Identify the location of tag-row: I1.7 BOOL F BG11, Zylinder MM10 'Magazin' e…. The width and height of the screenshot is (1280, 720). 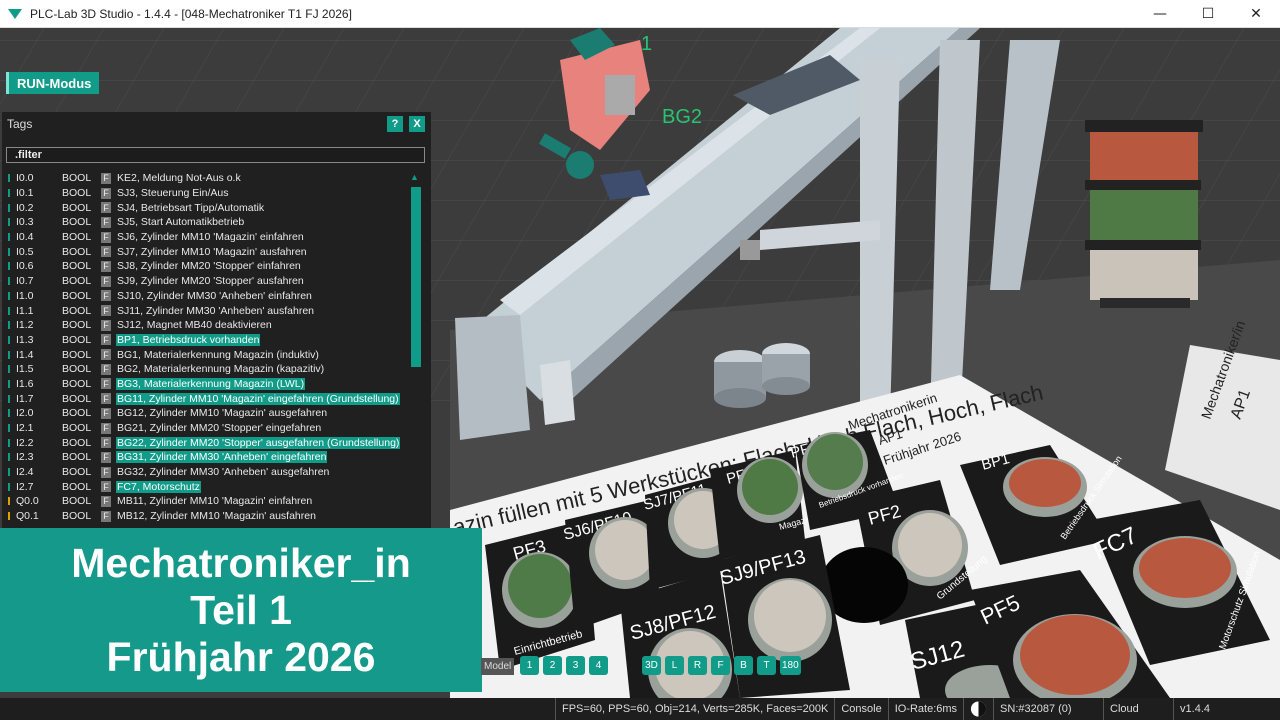
(206, 398).